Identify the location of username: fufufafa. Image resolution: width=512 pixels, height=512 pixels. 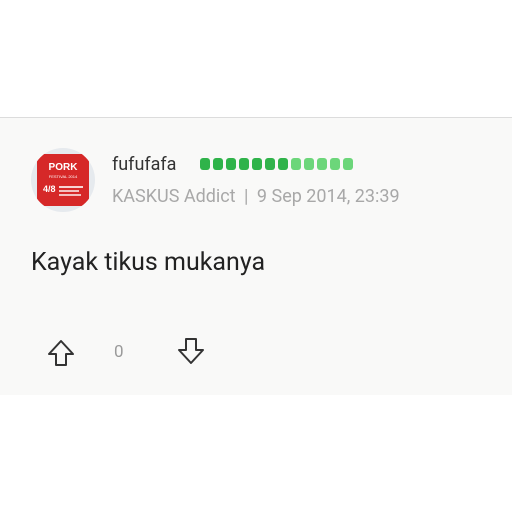
(144, 165).